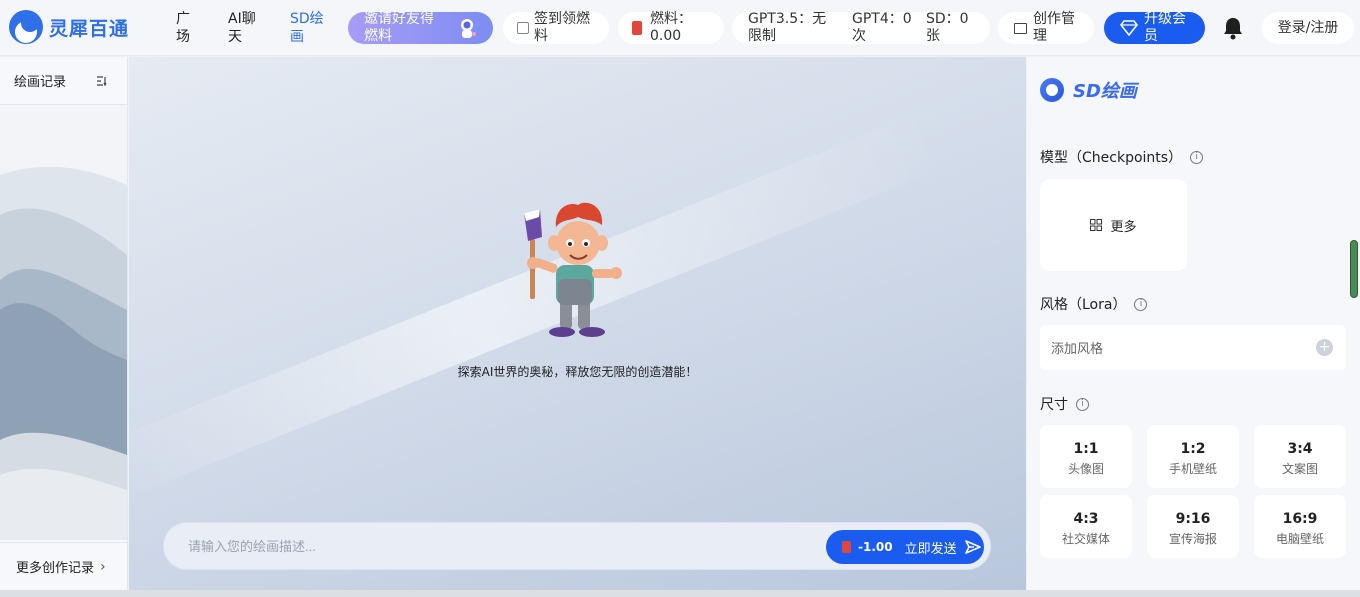  What do you see at coordinates (308, 28) in the screenshot?
I see `nav-sd-painting: SD绘画` at bounding box center [308, 28].